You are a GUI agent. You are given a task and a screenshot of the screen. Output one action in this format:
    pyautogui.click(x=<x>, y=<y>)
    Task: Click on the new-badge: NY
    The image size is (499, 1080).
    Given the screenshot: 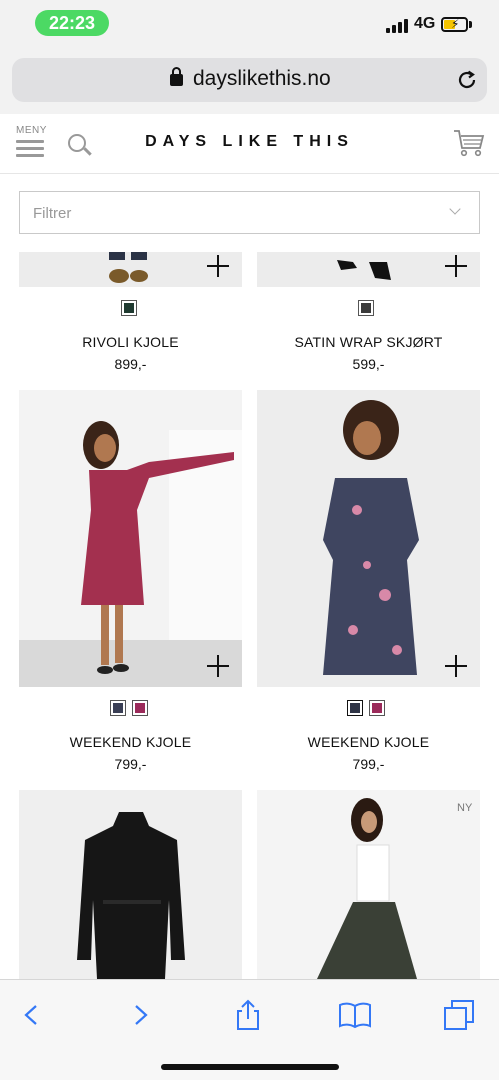 What is the action you would take?
    pyautogui.click(x=465, y=808)
    